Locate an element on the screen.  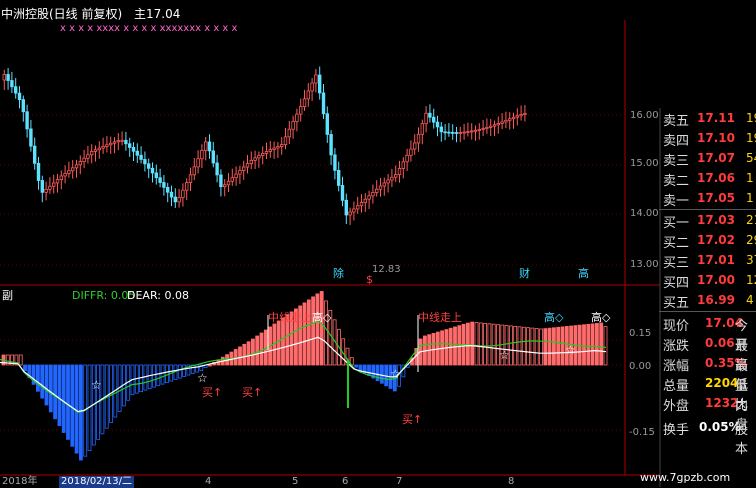
event-tag-dollar: $ is located at coordinates (369, 279).